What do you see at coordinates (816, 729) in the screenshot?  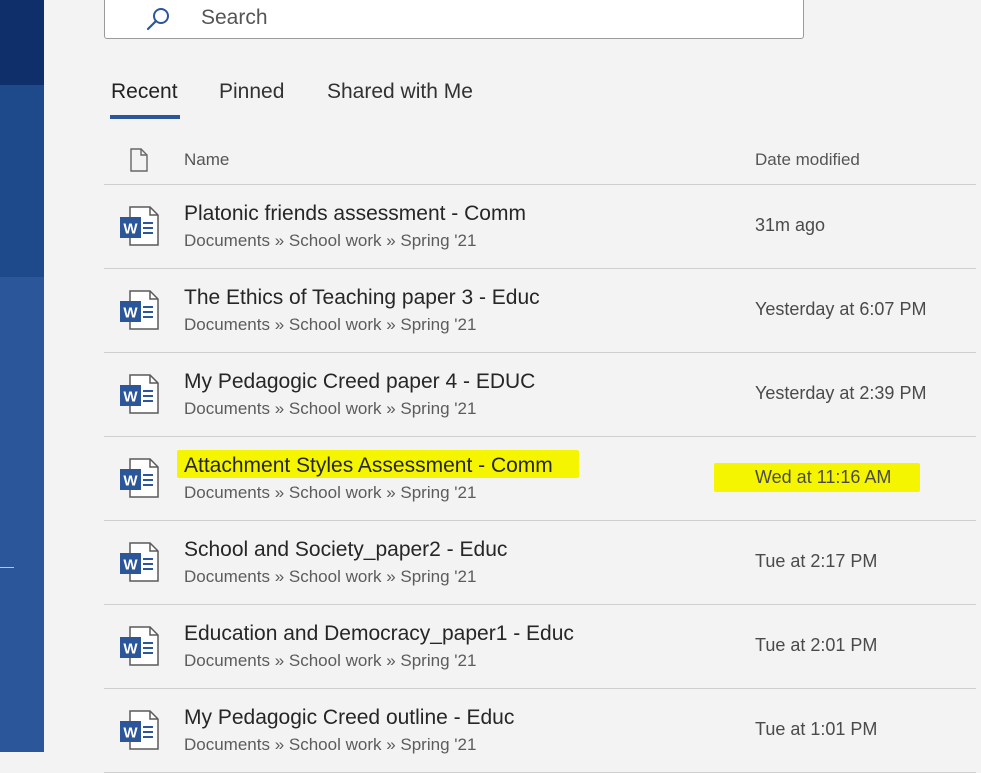 I see `file-date-modified: Tue at 1:01 PM` at bounding box center [816, 729].